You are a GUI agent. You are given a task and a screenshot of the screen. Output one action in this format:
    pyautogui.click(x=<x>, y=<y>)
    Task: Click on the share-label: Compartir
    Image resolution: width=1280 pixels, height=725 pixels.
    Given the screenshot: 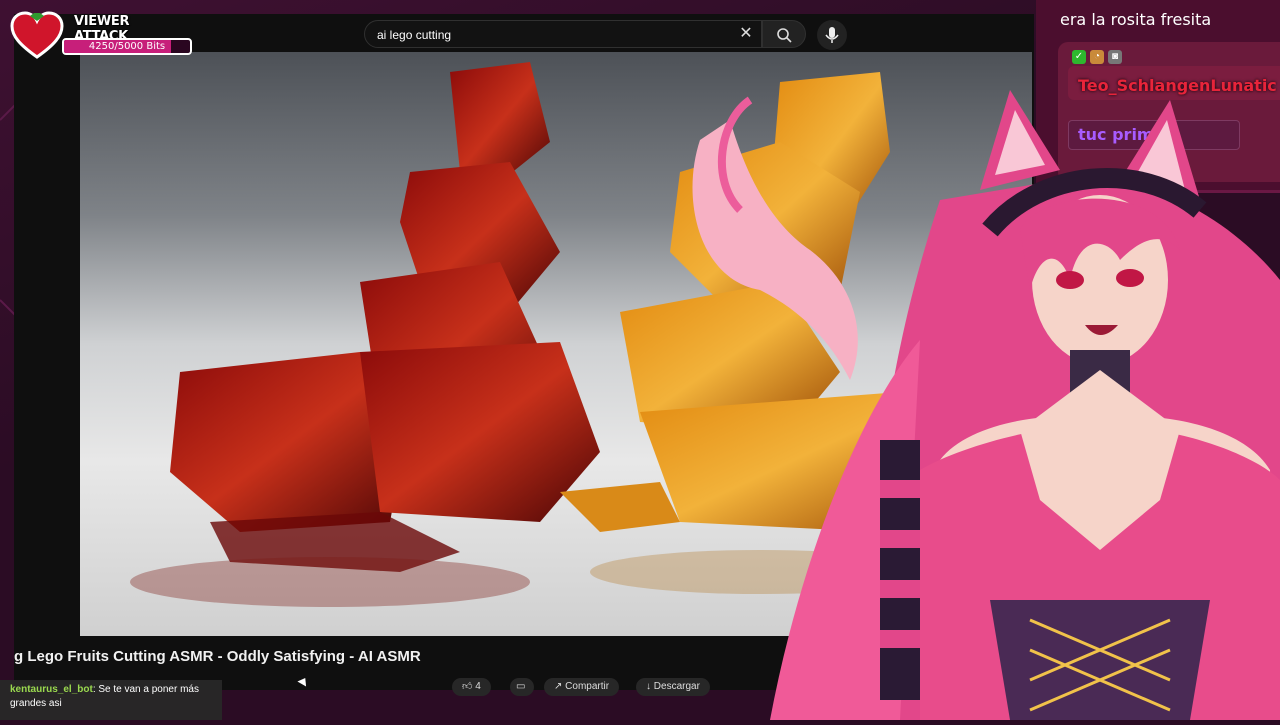 What is the action you would take?
    pyautogui.click(x=587, y=686)
    